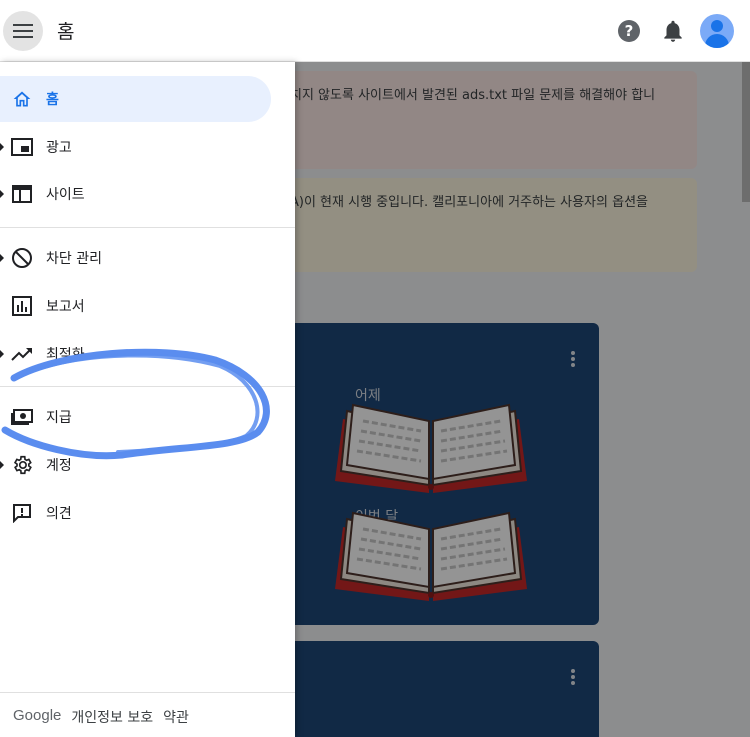  I want to click on terms-link: 약관, so click(176, 717).